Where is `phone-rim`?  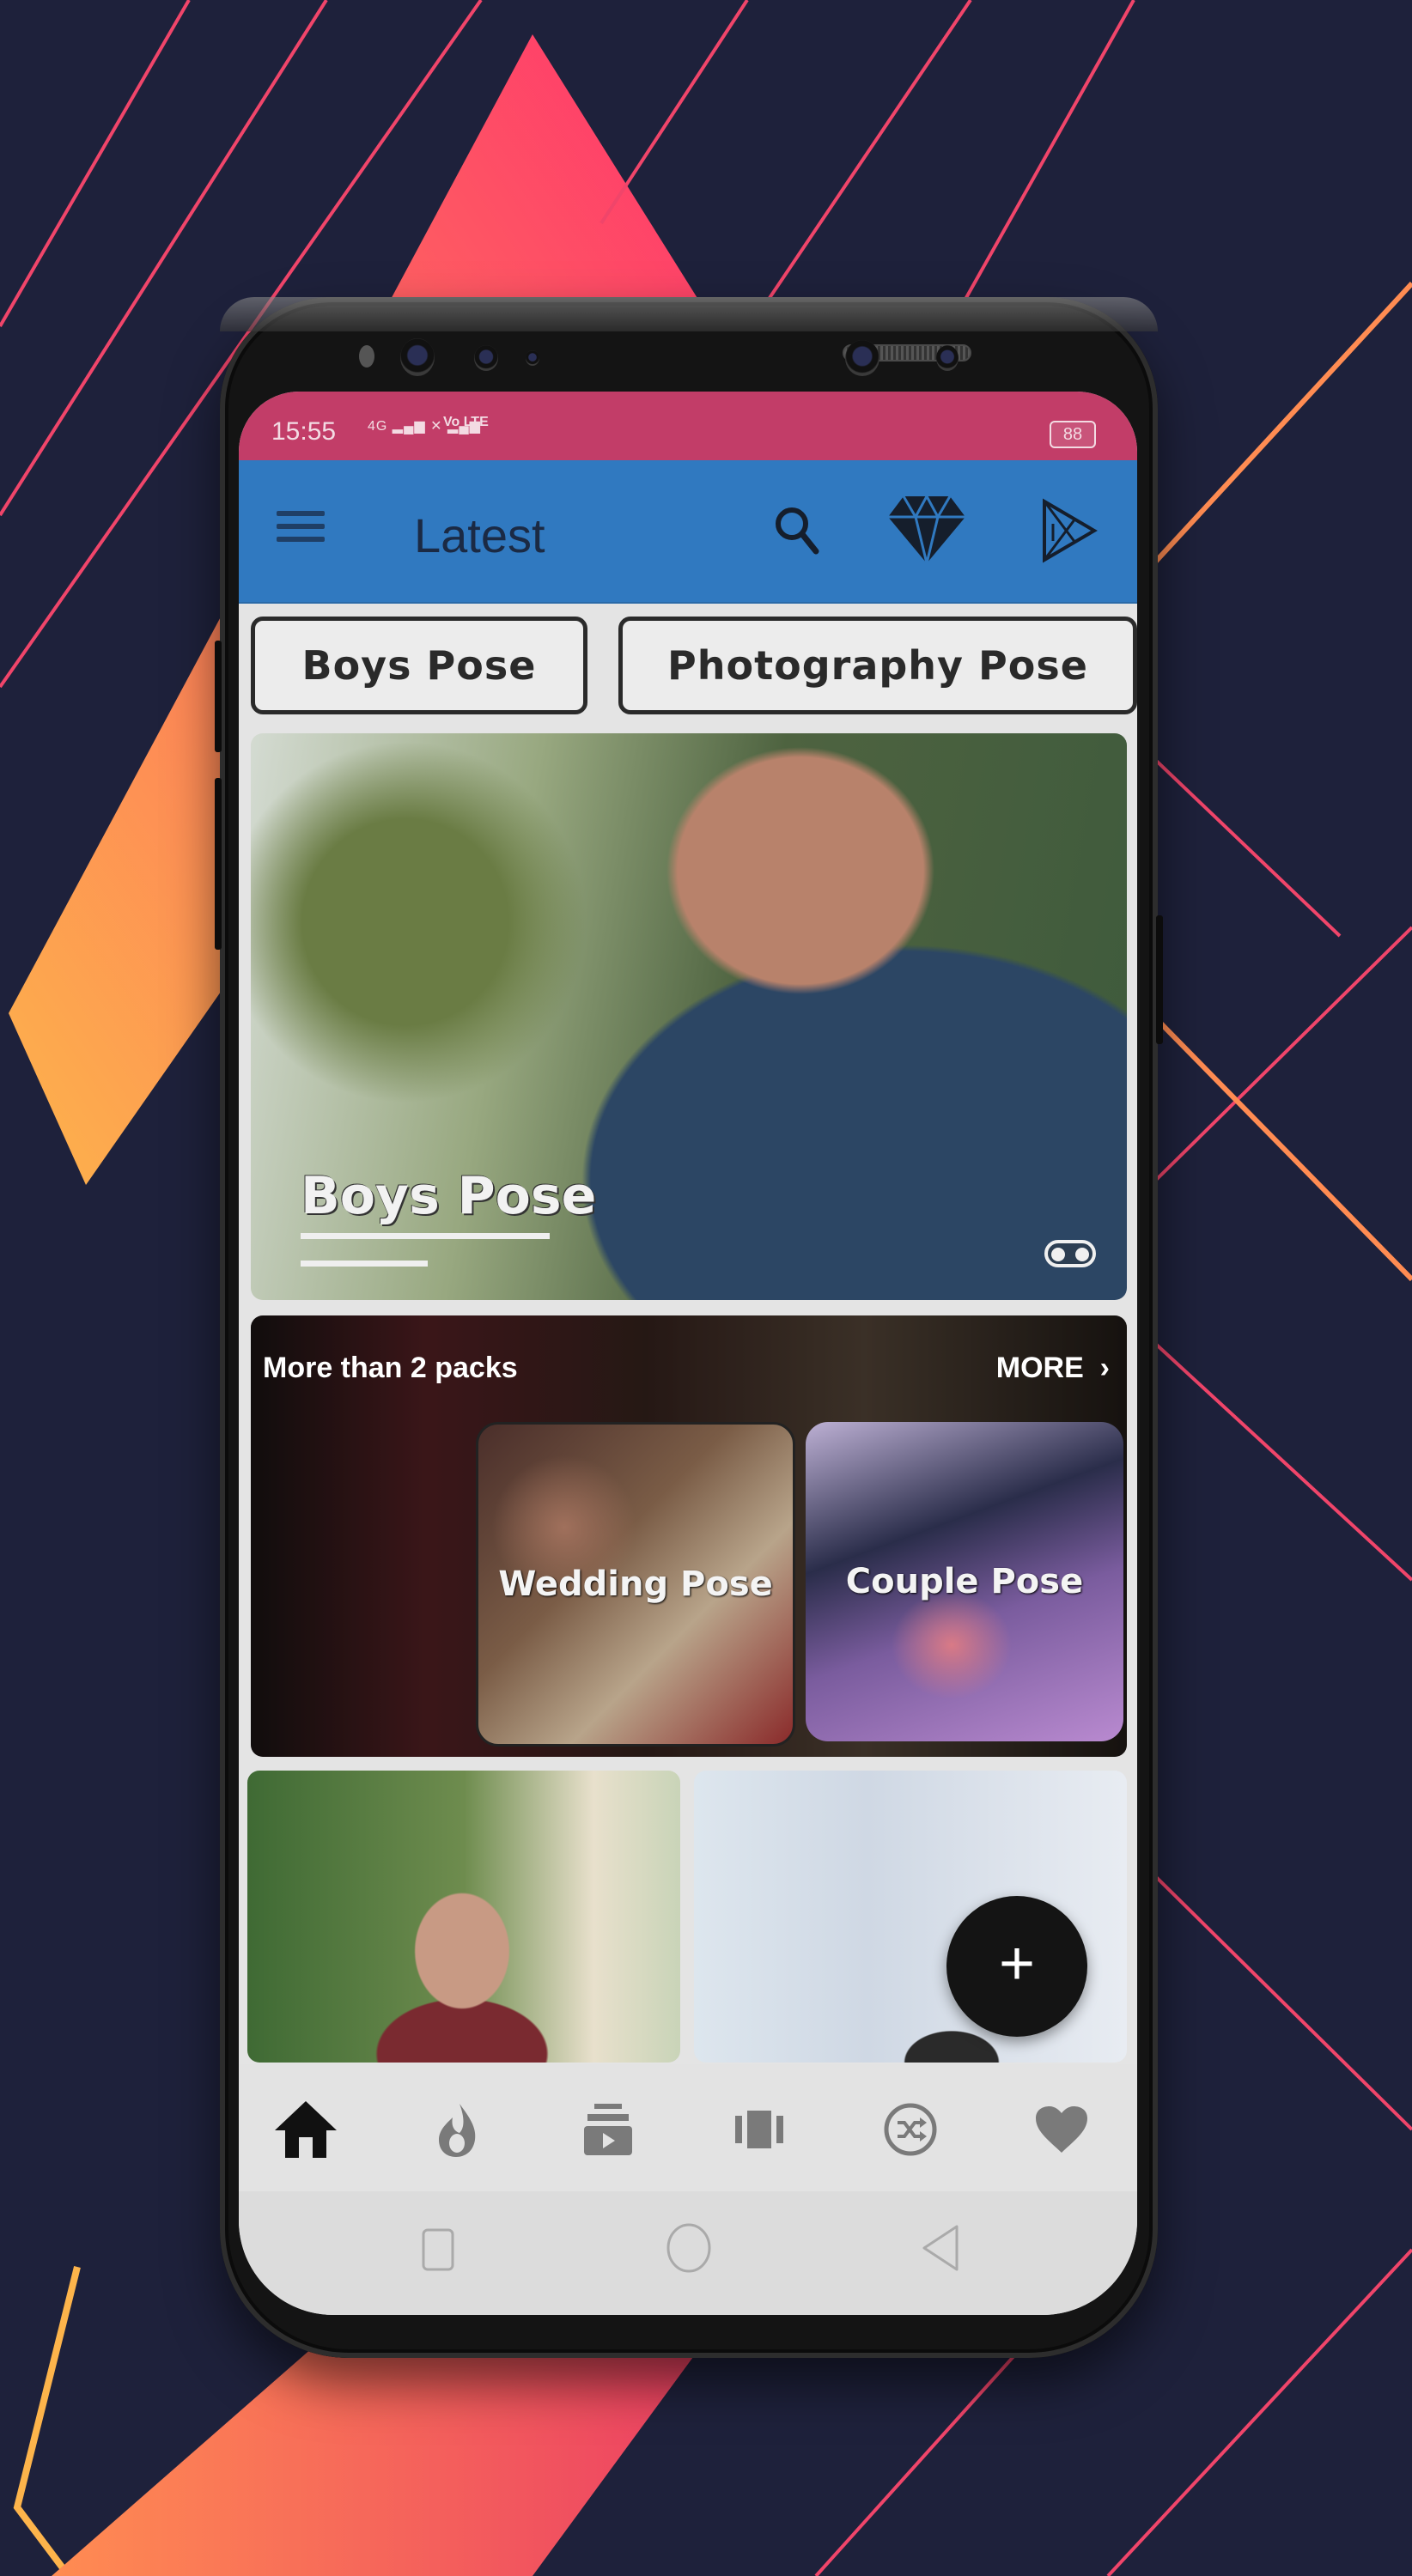 phone-rim is located at coordinates (689, 314).